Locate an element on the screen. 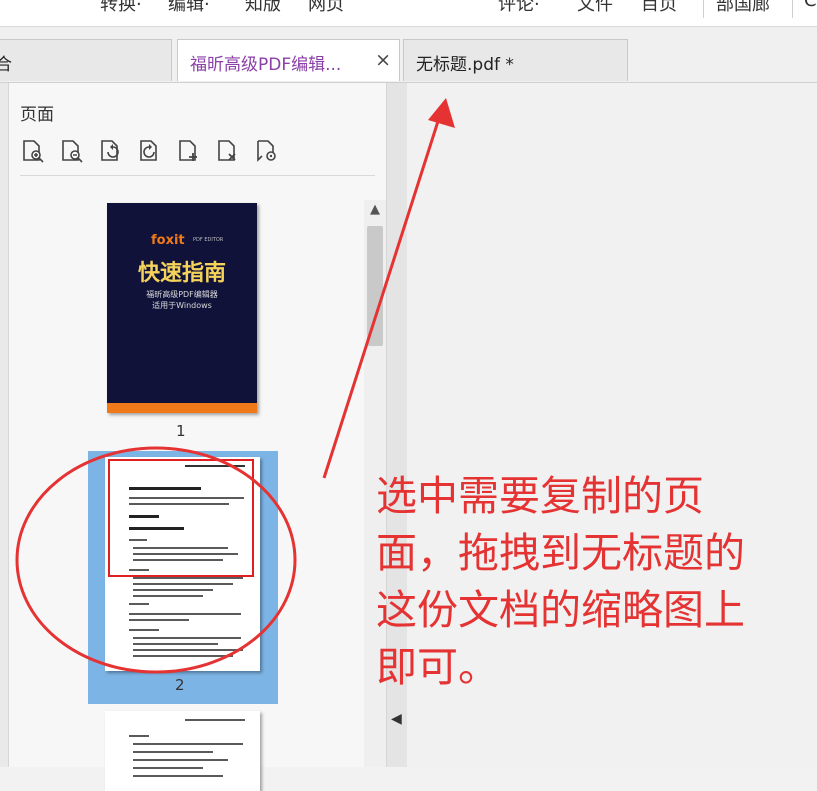 The image size is (817, 791). annotation-line-2: 面，拖拽到无标题的 is located at coordinates (560, 553).